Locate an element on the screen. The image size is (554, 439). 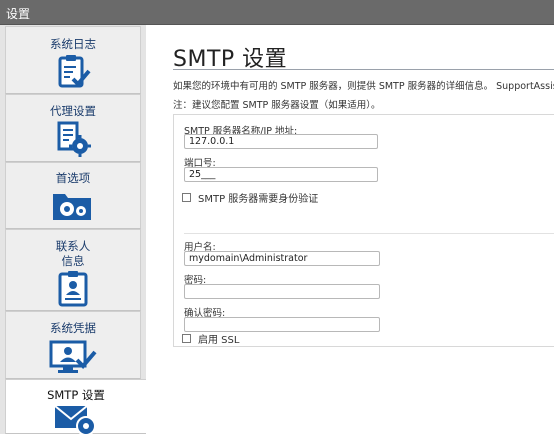
auth-checkbox-label: SMTP 服务器需要身份验证 is located at coordinates (258, 199).